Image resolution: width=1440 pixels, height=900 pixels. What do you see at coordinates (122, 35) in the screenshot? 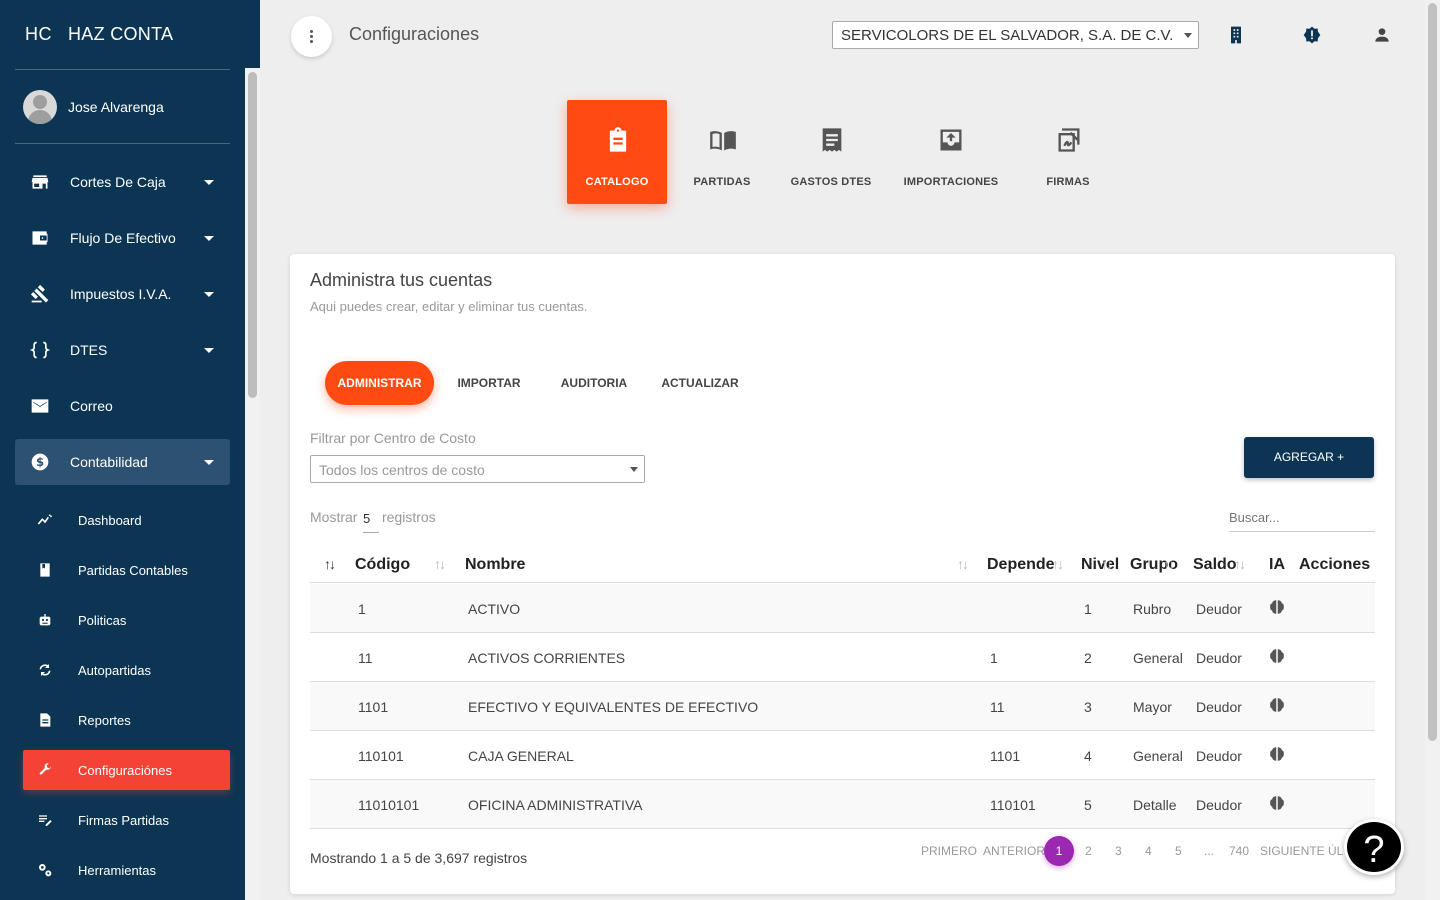
I see `brand: HC HAZ CONTA` at bounding box center [122, 35].